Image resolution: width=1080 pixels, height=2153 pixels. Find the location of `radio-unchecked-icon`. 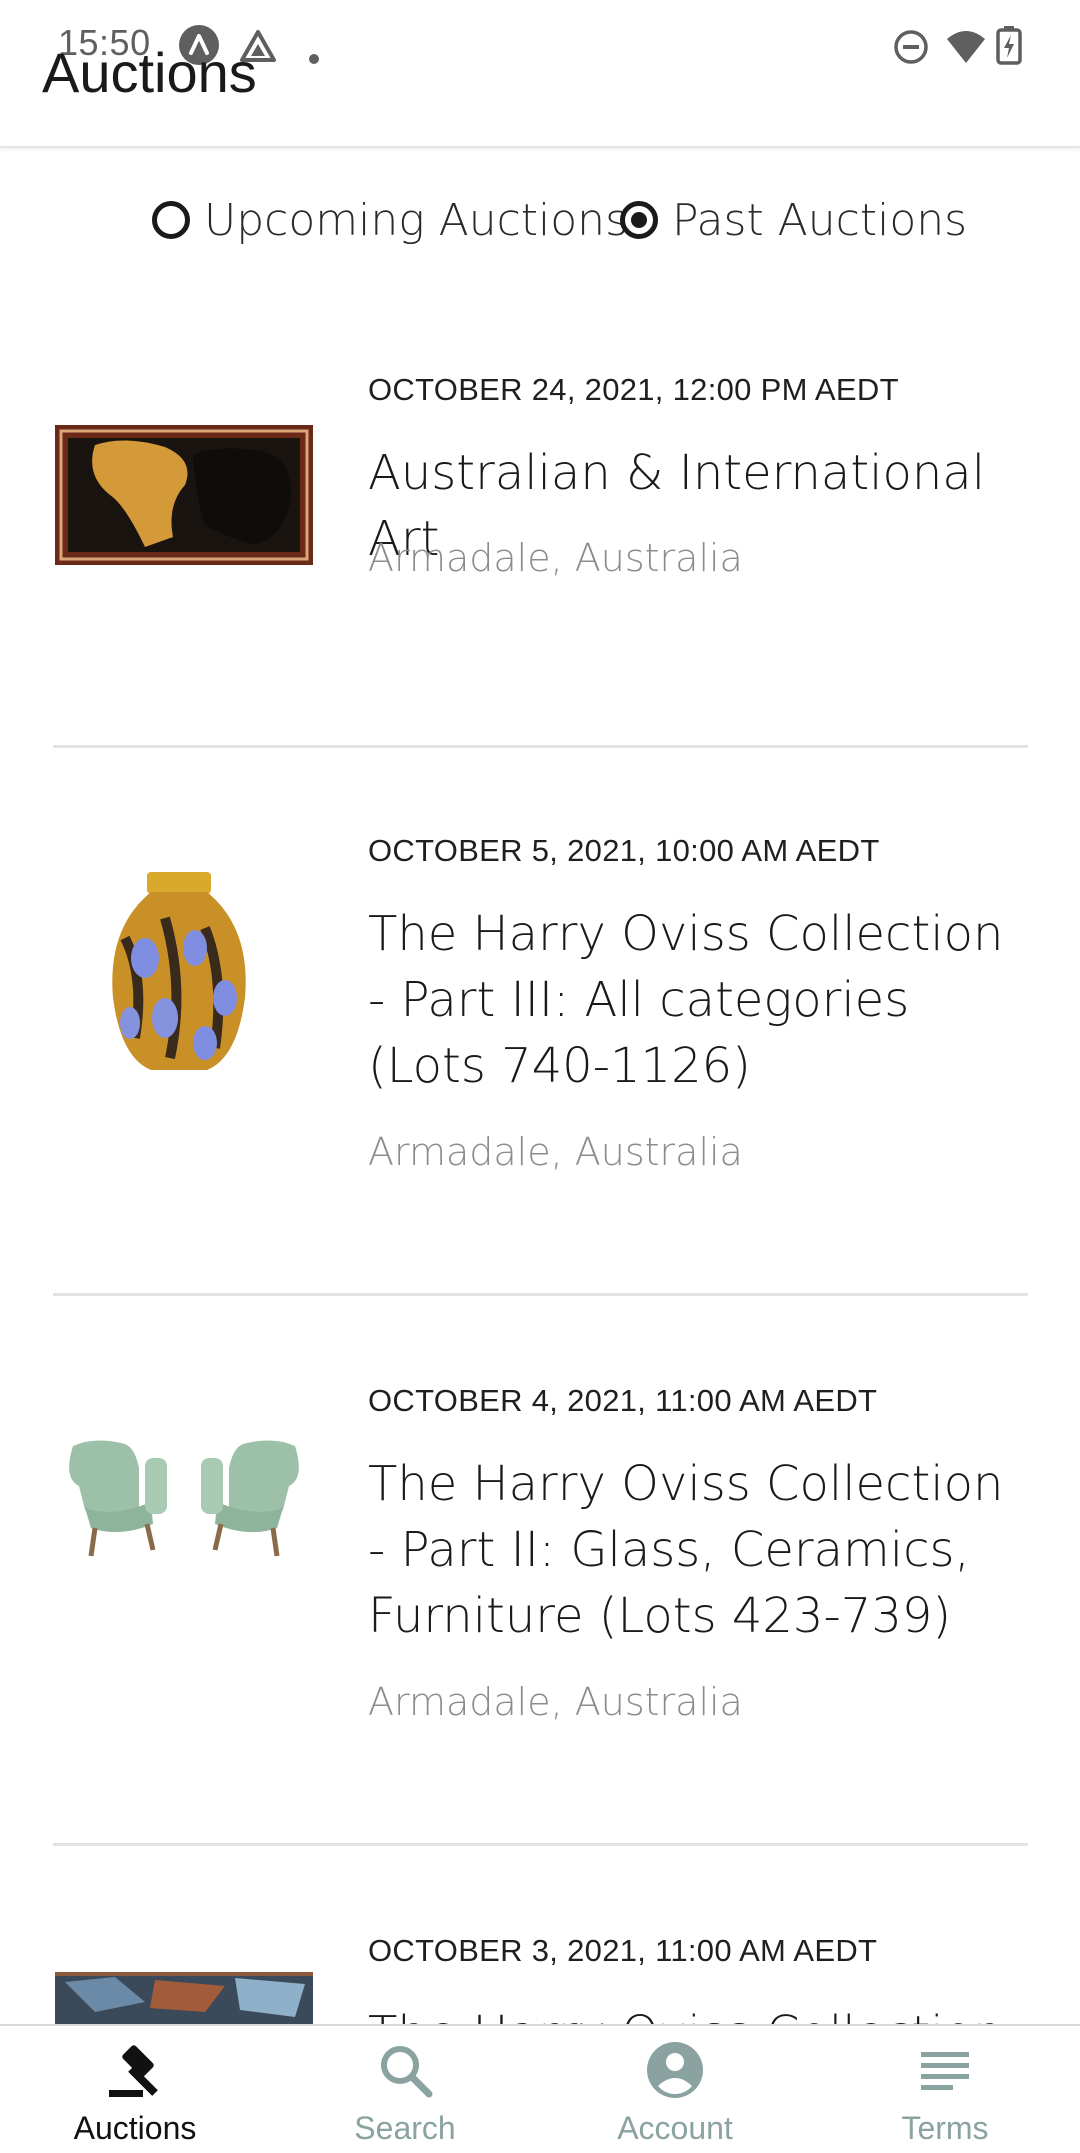

radio-unchecked-icon is located at coordinates (171, 220).